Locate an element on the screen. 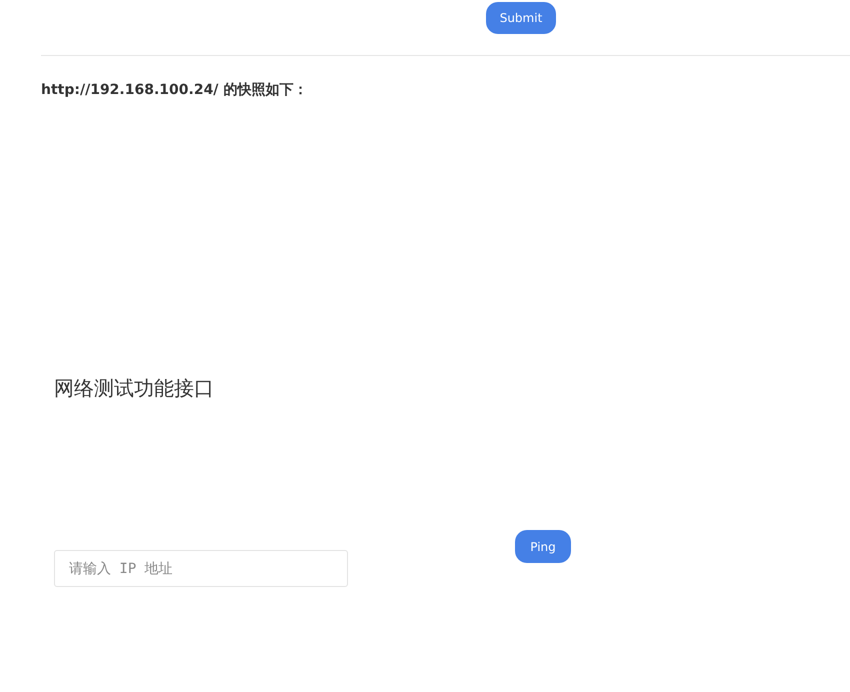  ip-input-field: 请输入 IP 地址 is located at coordinates (201, 568).